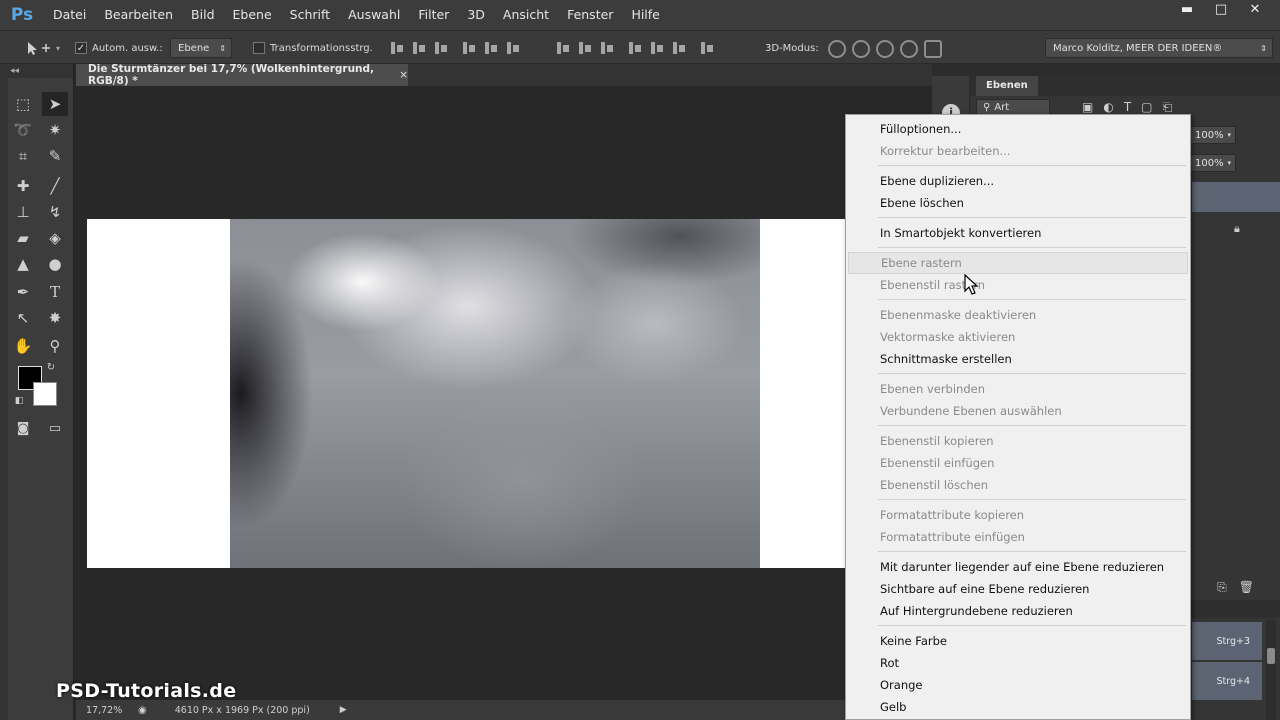 The image size is (1280, 720). Describe the element at coordinates (679, 48) in the screenshot. I see `distribute-right-icon` at that location.